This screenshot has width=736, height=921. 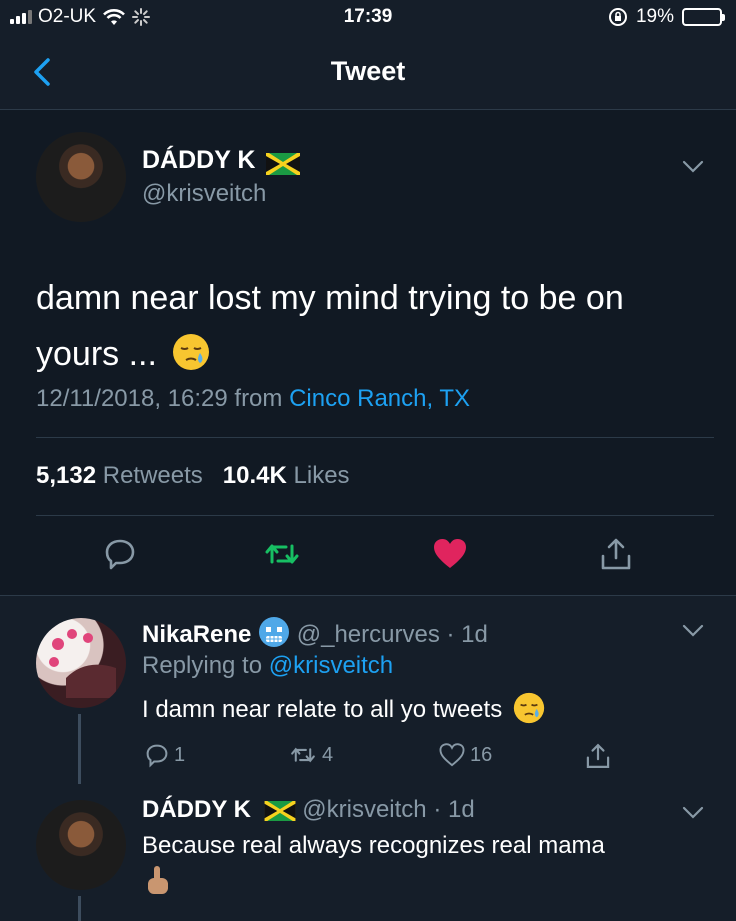 I want to click on heart-filled-icon, so click(x=450, y=554).